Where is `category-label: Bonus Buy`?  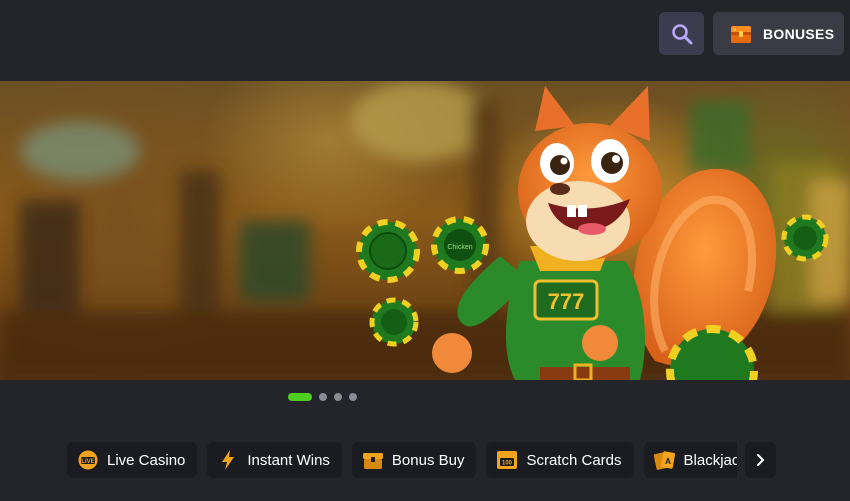 category-label: Bonus Buy is located at coordinates (428, 460).